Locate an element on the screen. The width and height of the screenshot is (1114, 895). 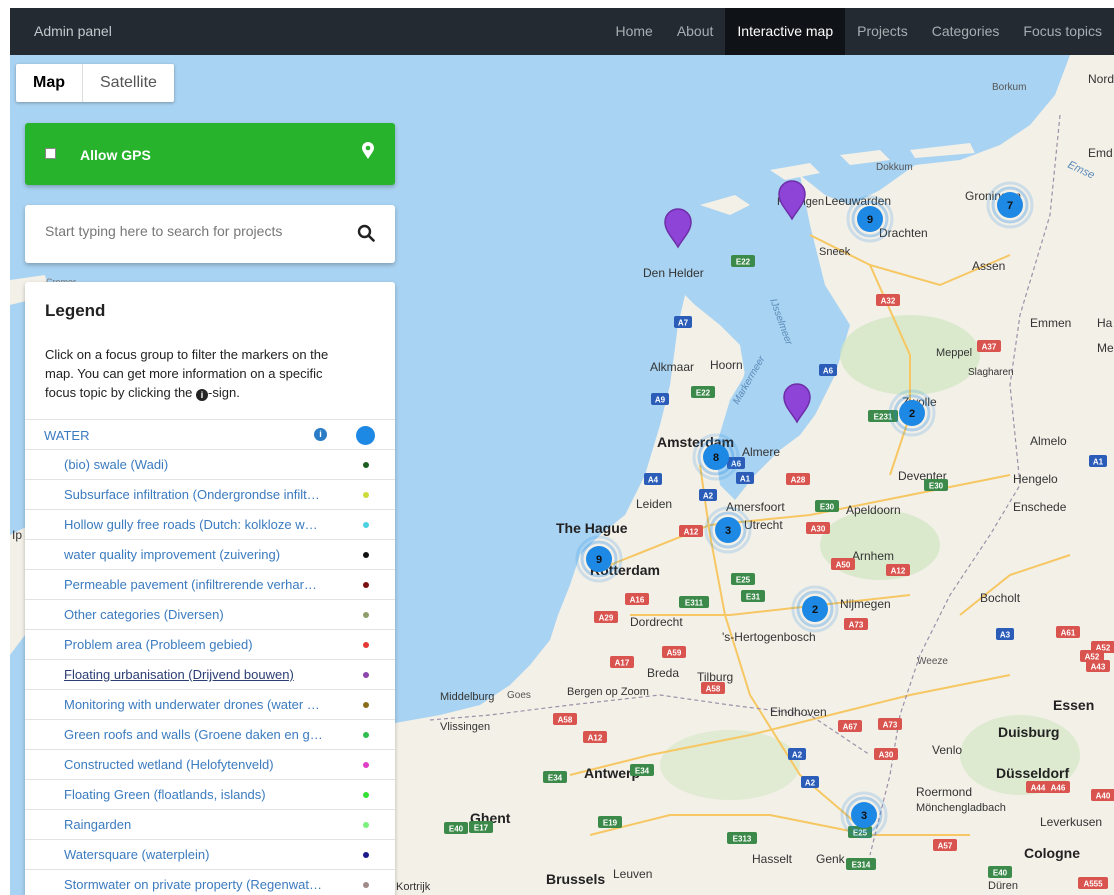
svg-text: A12 is located at coordinates (691, 532).